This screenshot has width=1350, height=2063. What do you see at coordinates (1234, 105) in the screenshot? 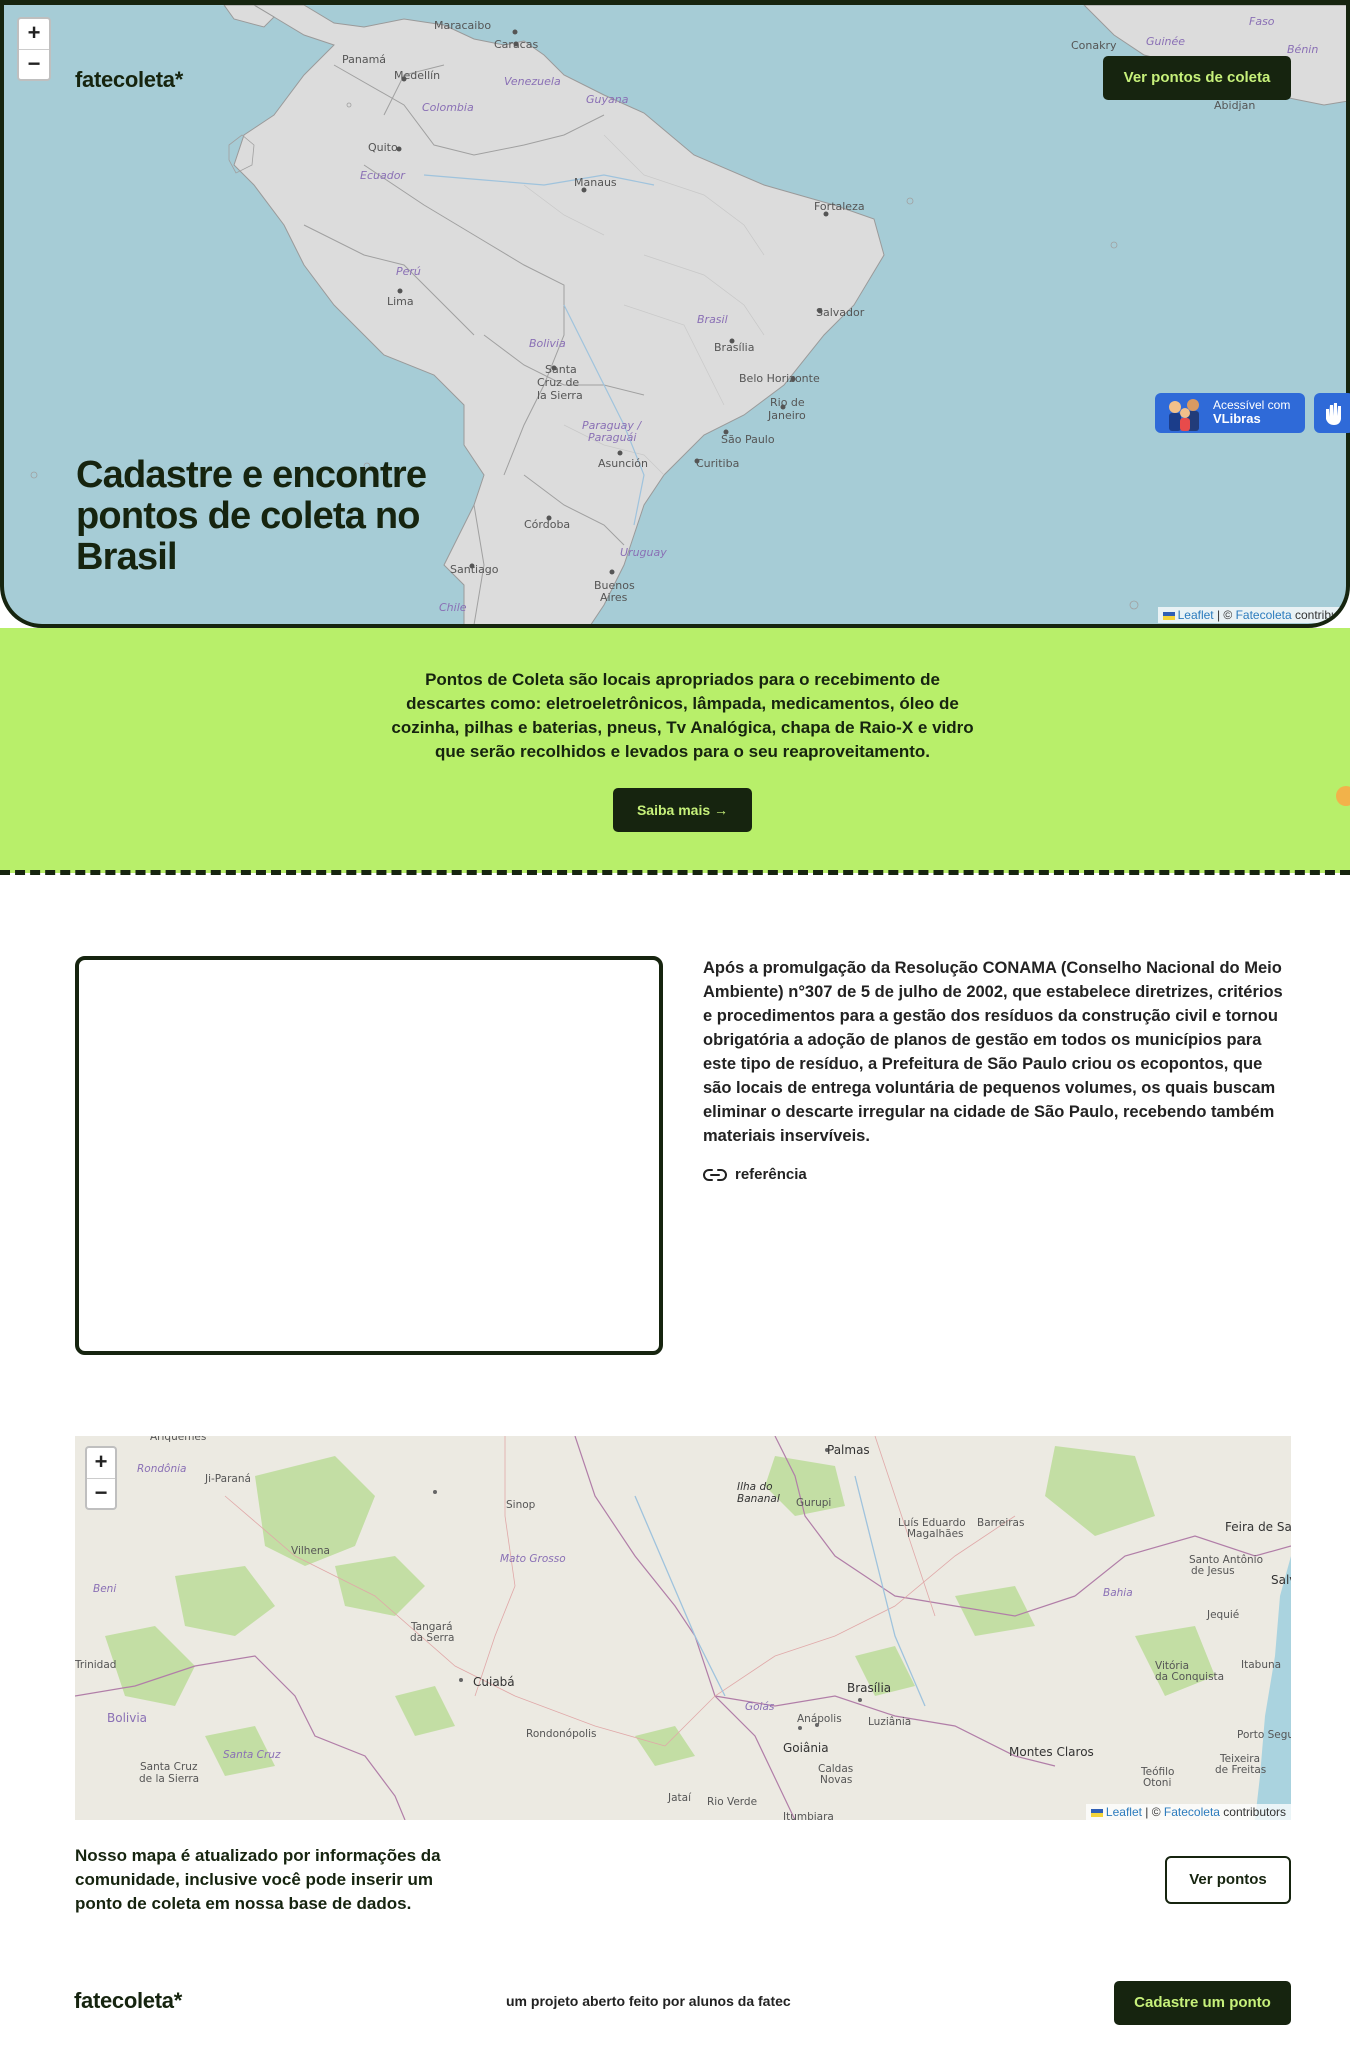
I see `map-label: Abidjan` at bounding box center [1234, 105].